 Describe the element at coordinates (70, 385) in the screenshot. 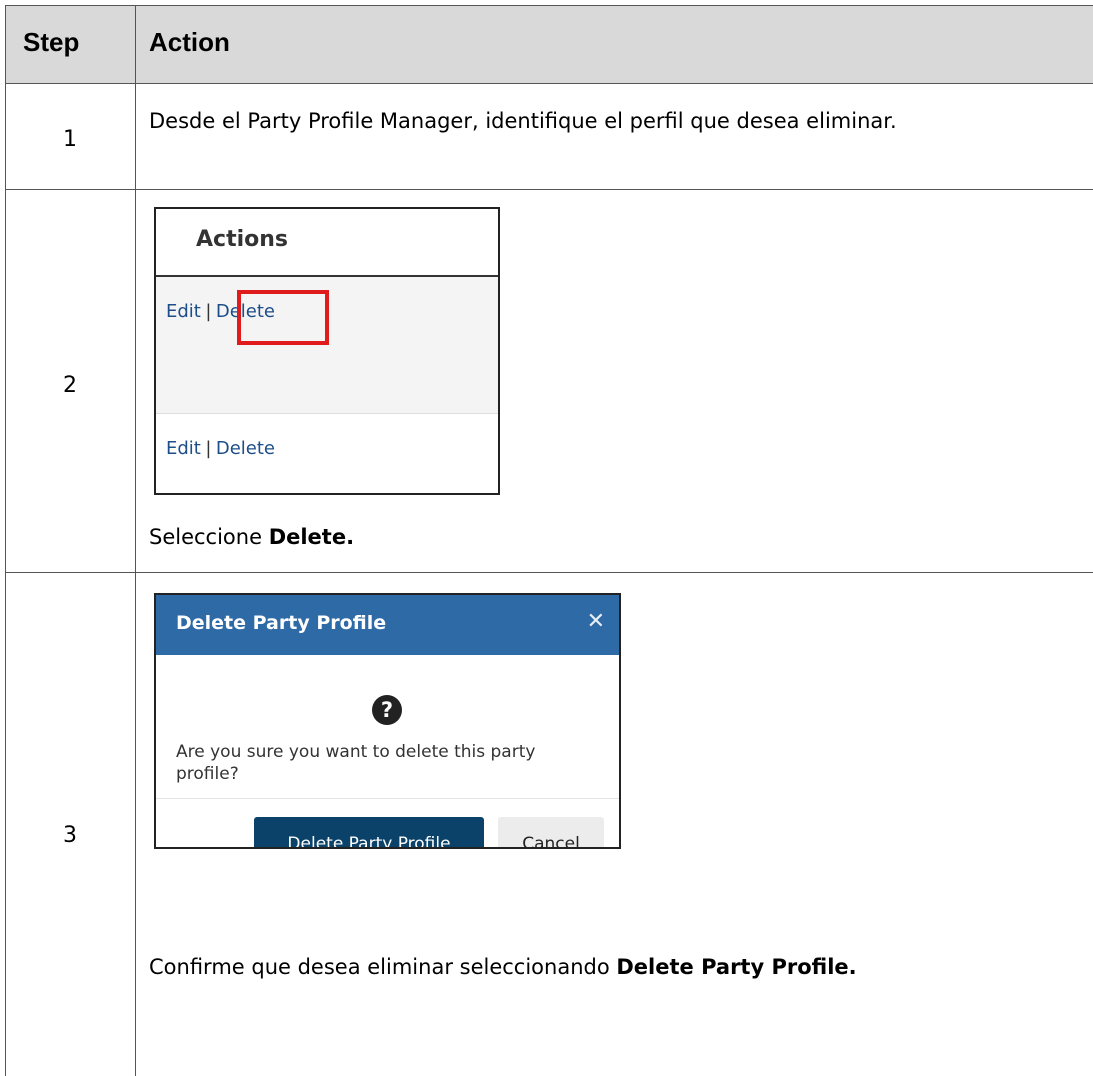

I see `step-number-2: 2` at that location.